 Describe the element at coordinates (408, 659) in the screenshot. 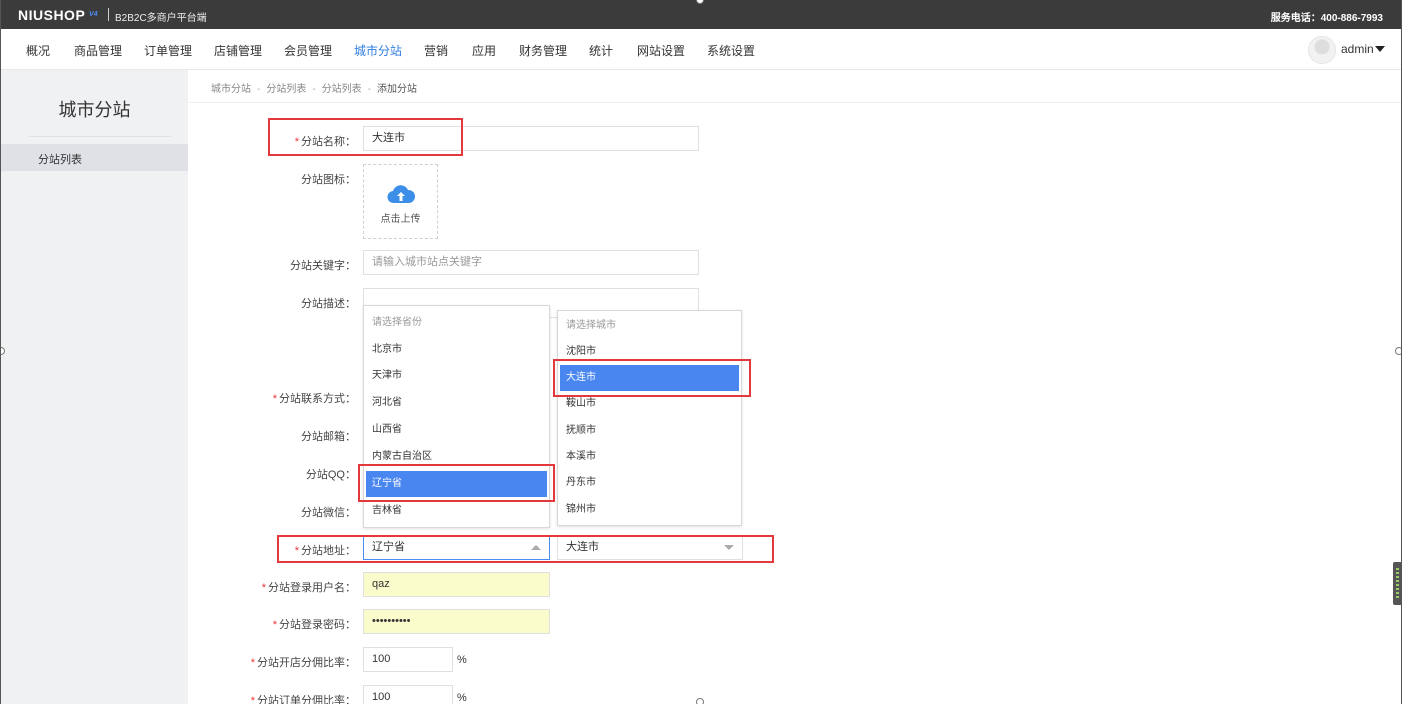

I see `open-rate-input: 100` at that location.